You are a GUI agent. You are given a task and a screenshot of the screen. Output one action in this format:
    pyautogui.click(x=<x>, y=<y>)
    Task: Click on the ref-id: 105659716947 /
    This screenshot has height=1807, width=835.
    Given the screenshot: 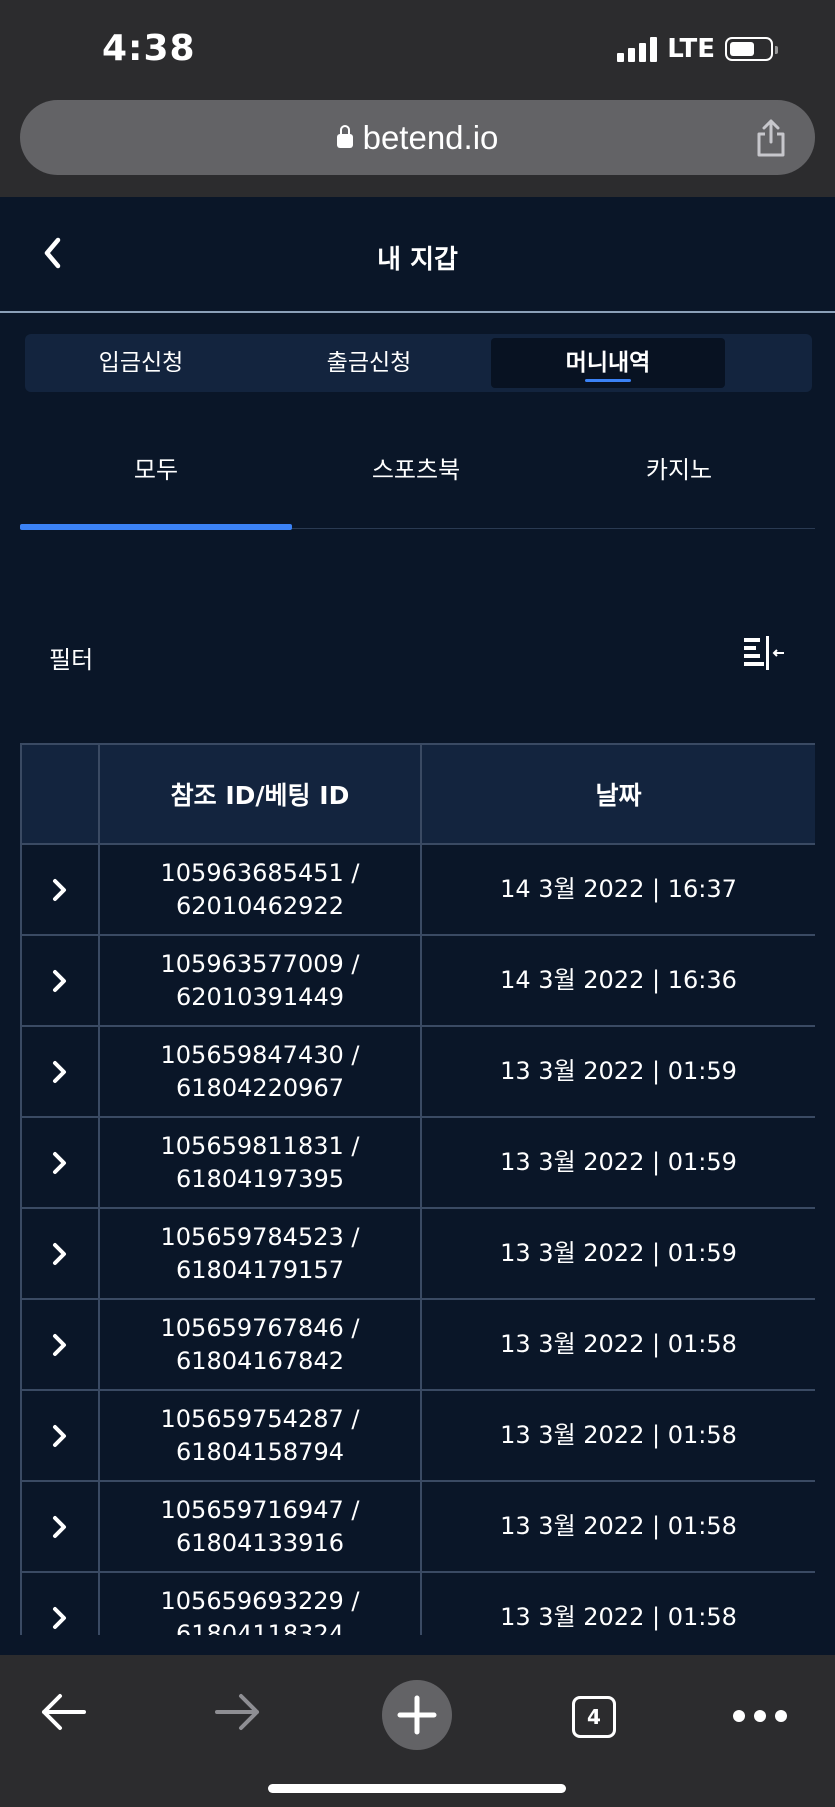 What is the action you would take?
    pyautogui.click(x=260, y=1509)
    